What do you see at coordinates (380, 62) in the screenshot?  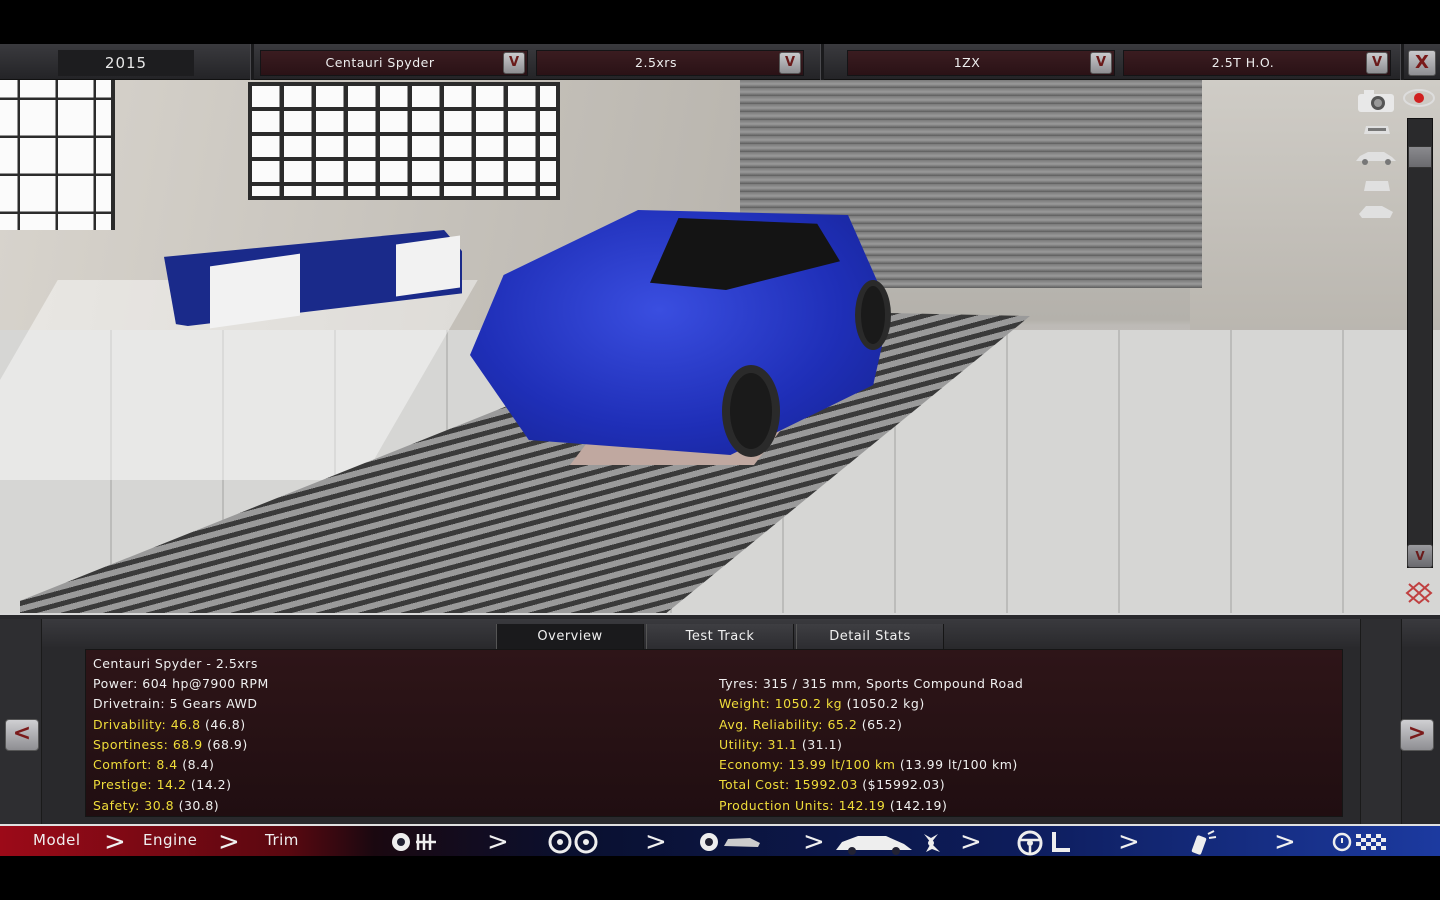 I see `model-value: Centauri Spyder` at bounding box center [380, 62].